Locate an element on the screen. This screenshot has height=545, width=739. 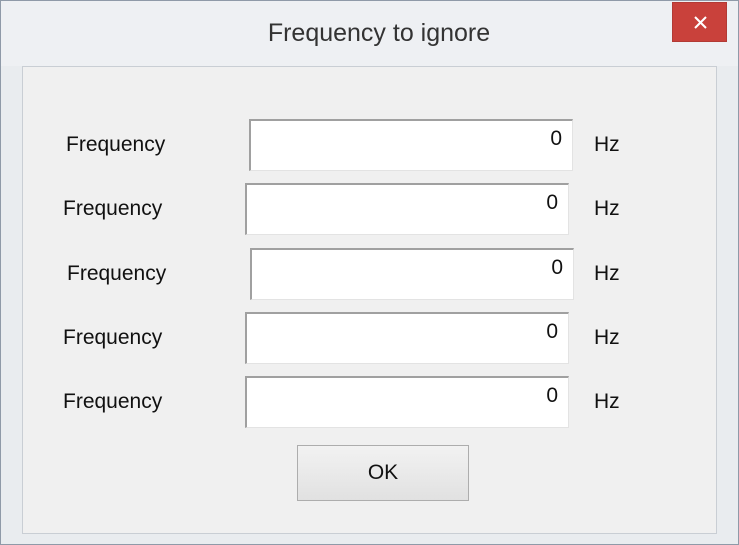
hz-unit-label-1: Hz is located at coordinates (607, 144).